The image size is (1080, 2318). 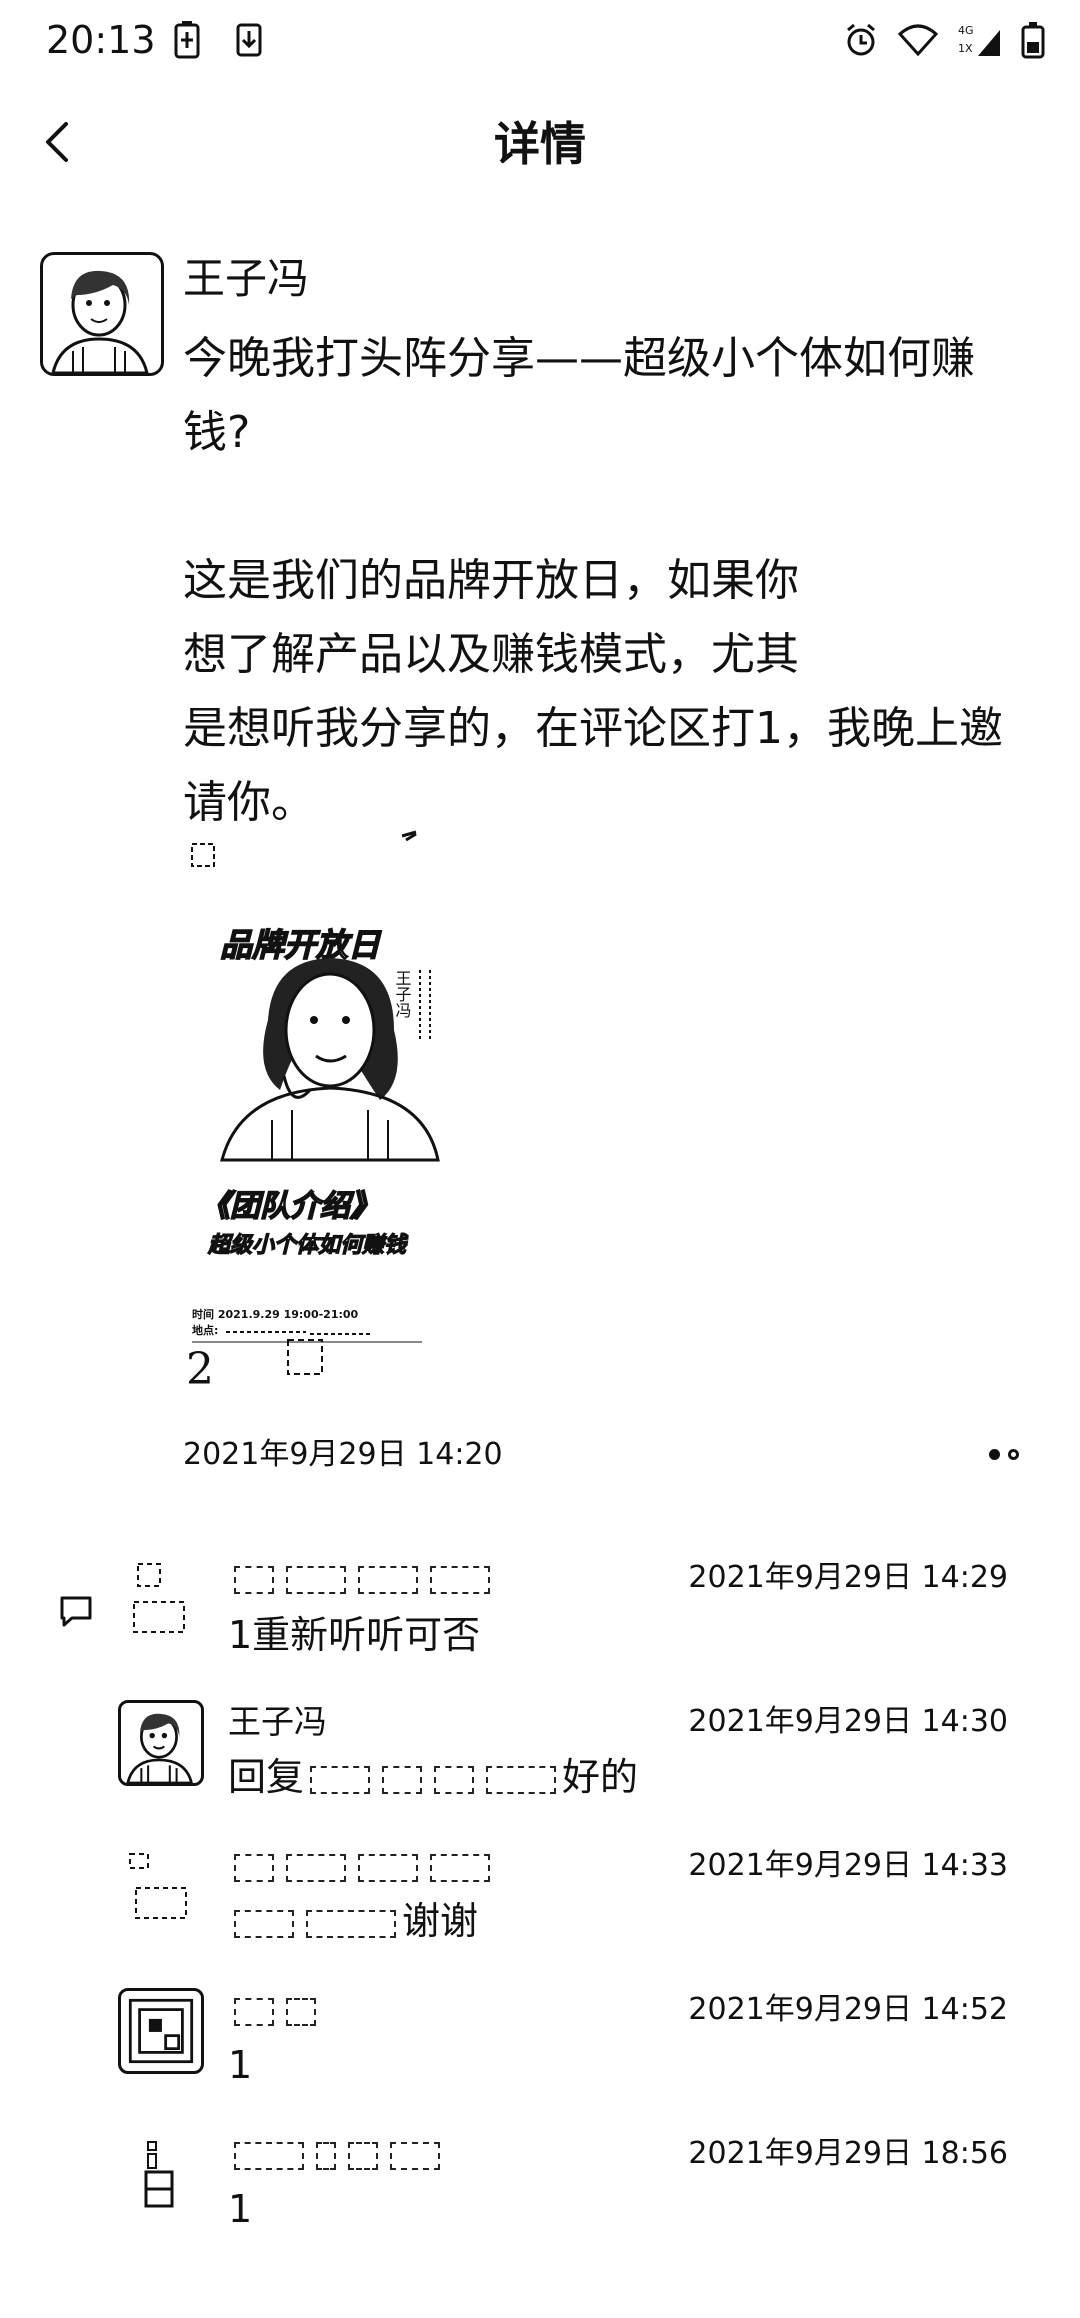 What do you see at coordinates (979, 40) in the screenshot?
I see `signal-icon: 4G 1X` at bounding box center [979, 40].